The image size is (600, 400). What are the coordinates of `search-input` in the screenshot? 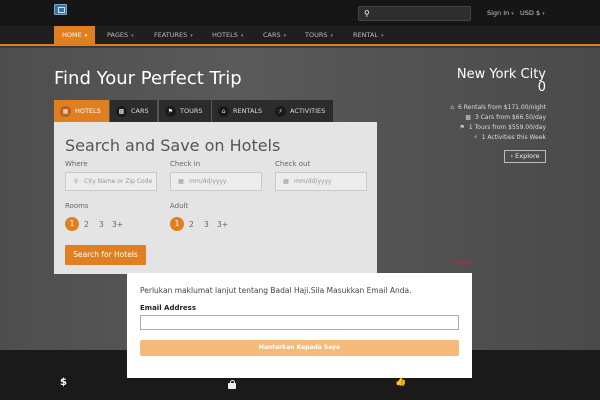 It's located at (421, 13).